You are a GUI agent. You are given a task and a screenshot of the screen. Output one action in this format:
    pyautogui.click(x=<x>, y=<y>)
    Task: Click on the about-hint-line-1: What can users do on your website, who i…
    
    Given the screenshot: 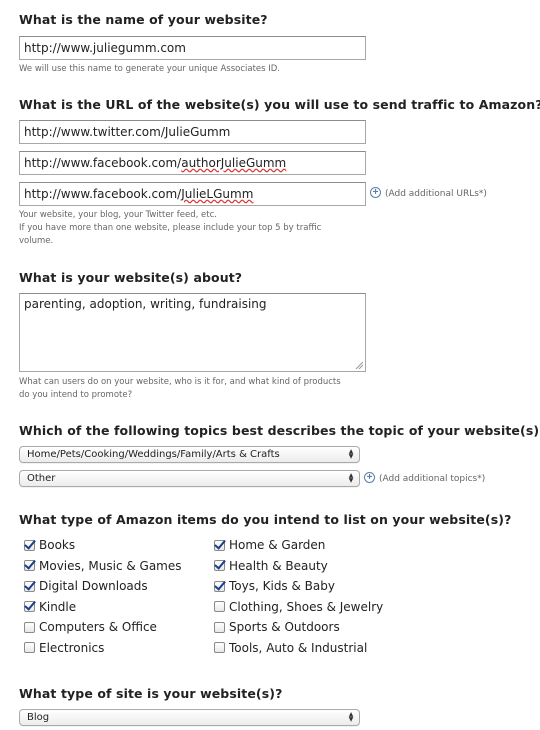 What is the action you would take?
    pyautogui.click(x=180, y=382)
    